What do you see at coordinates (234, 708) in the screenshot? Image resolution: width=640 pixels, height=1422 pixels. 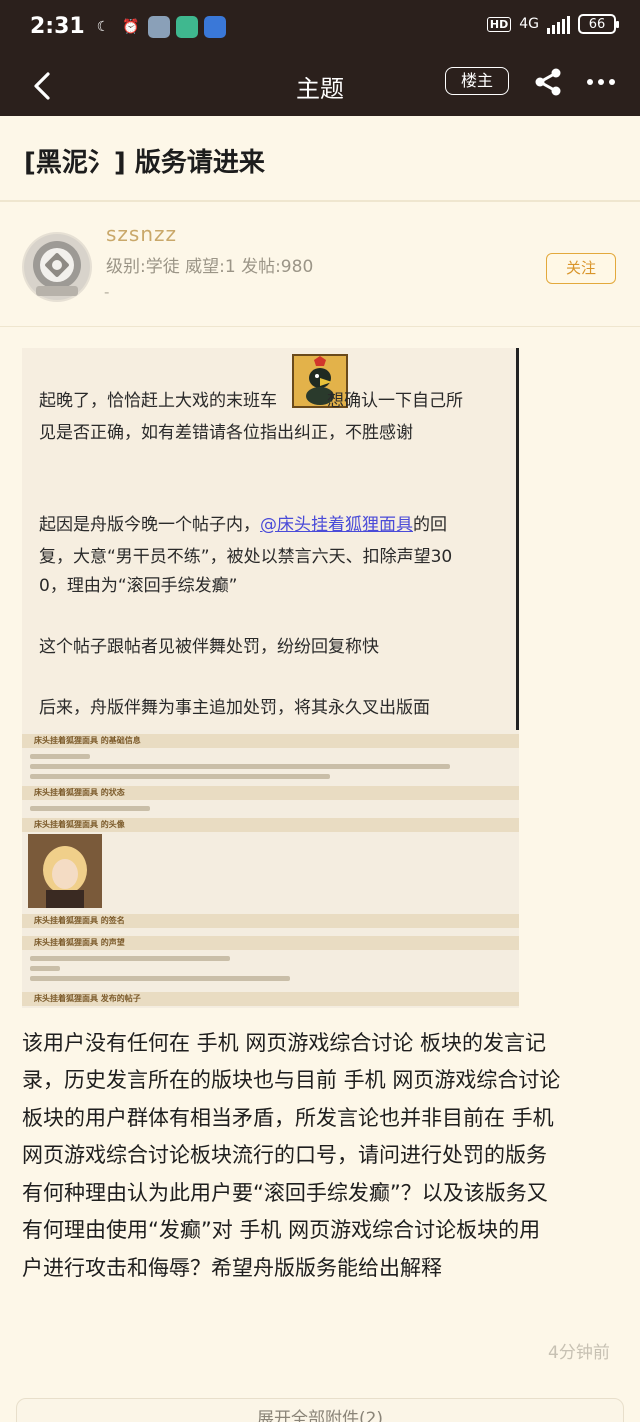 I see `image-text-line: 后来，舟版伴舞为事主追加处罚，将其永久叉出版面` at bounding box center [234, 708].